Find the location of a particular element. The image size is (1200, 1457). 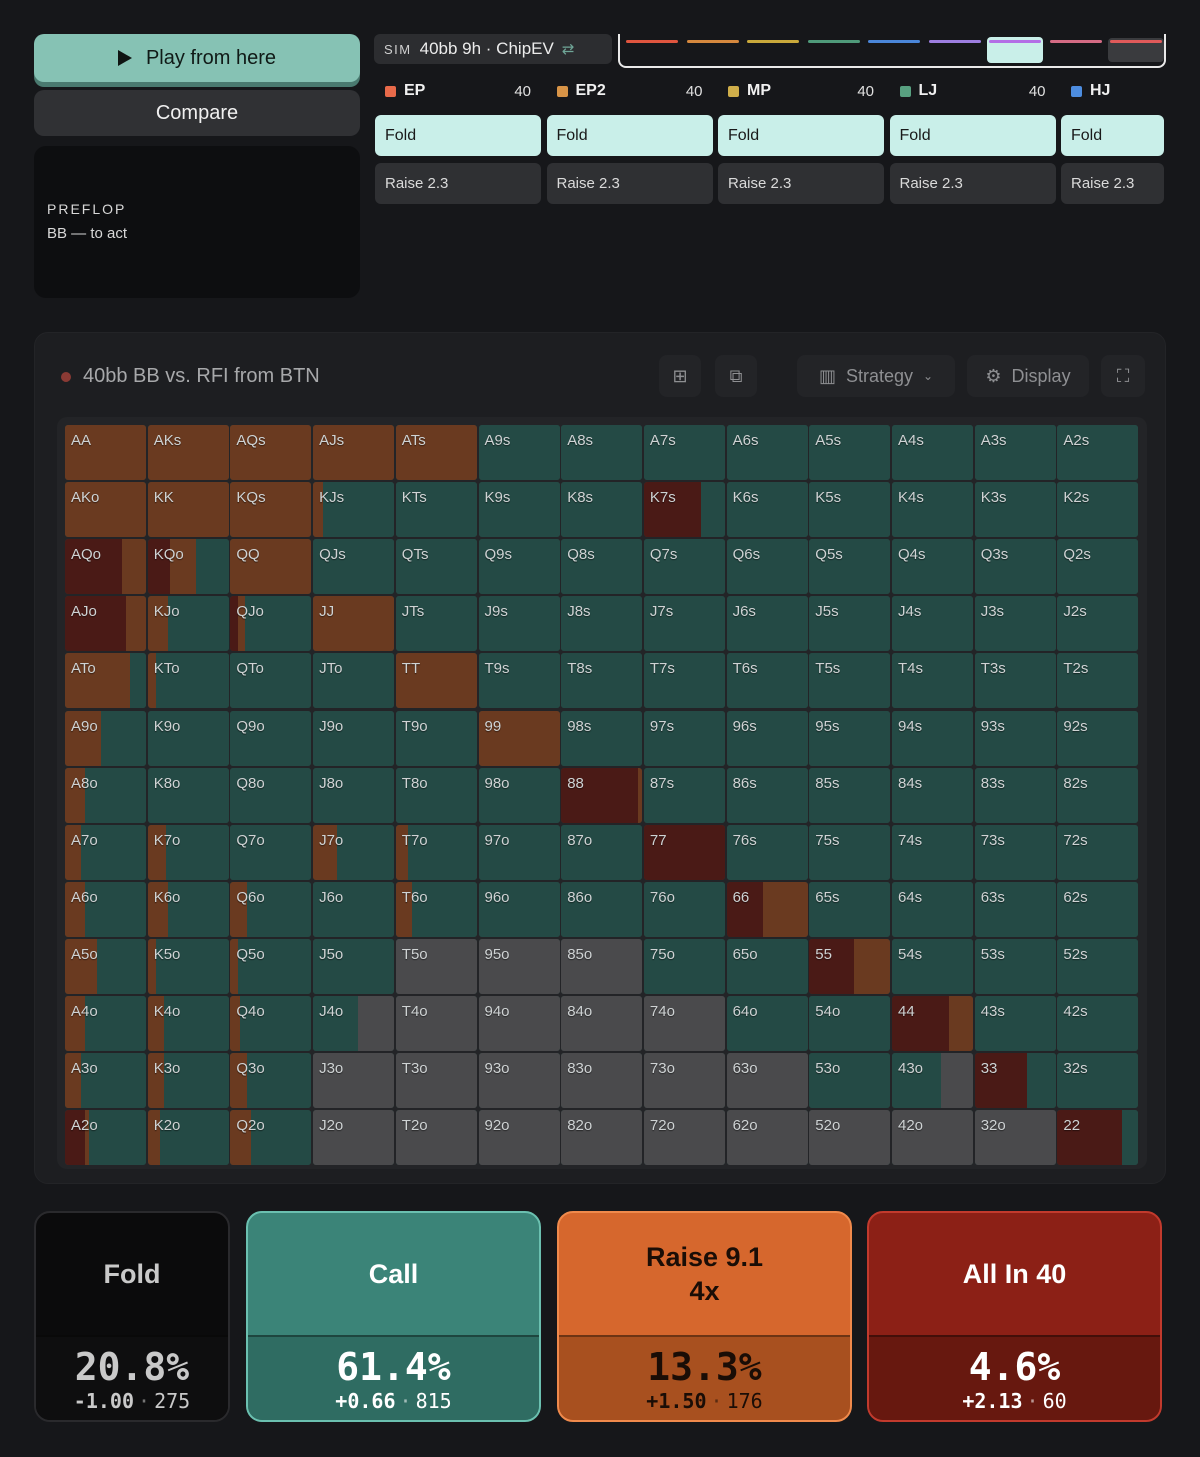

hand-cell: A6o is located at coordinates (105, 909).